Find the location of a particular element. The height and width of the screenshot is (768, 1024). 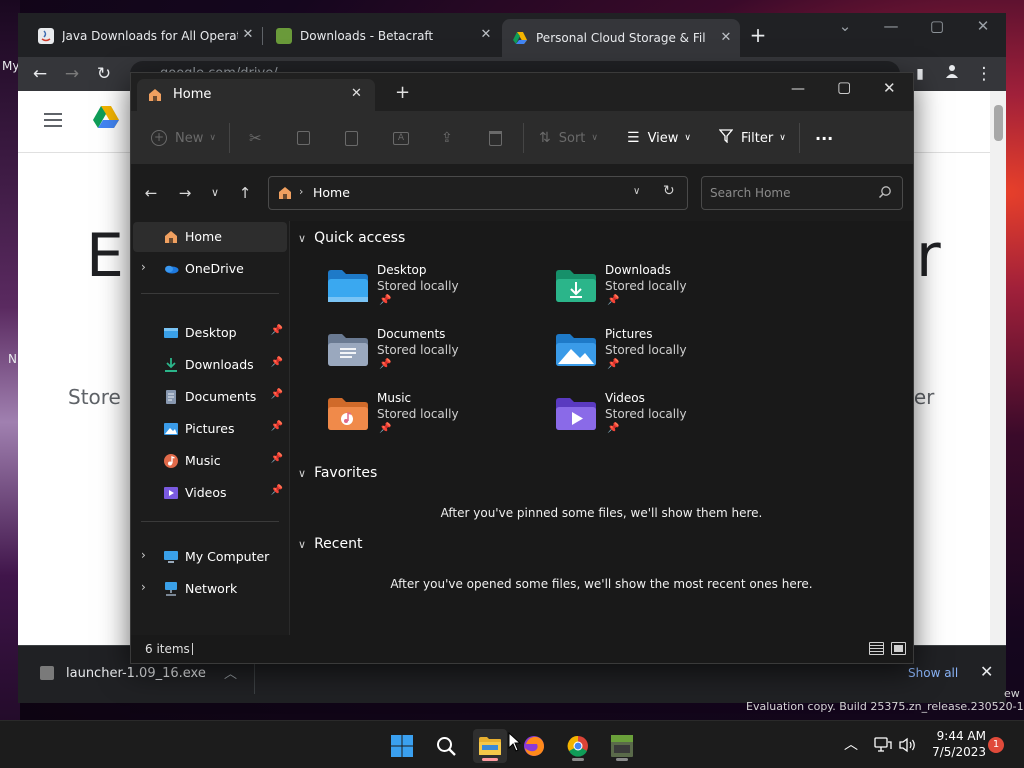

share-button: ⇪ is located at coordinates (447, 138).